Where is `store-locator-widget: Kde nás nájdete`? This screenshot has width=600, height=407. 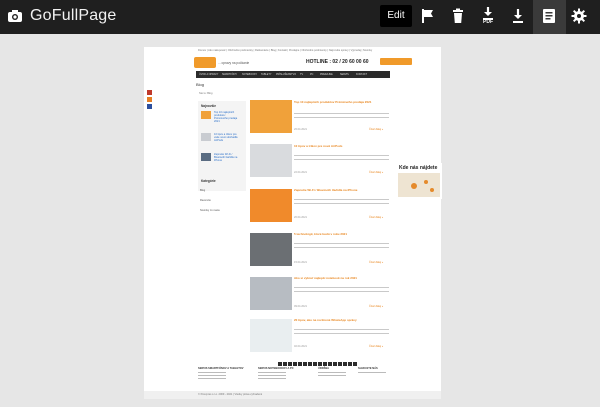 store-locator-widget: Kde nás nájdete is located at coordinates (419, 181).